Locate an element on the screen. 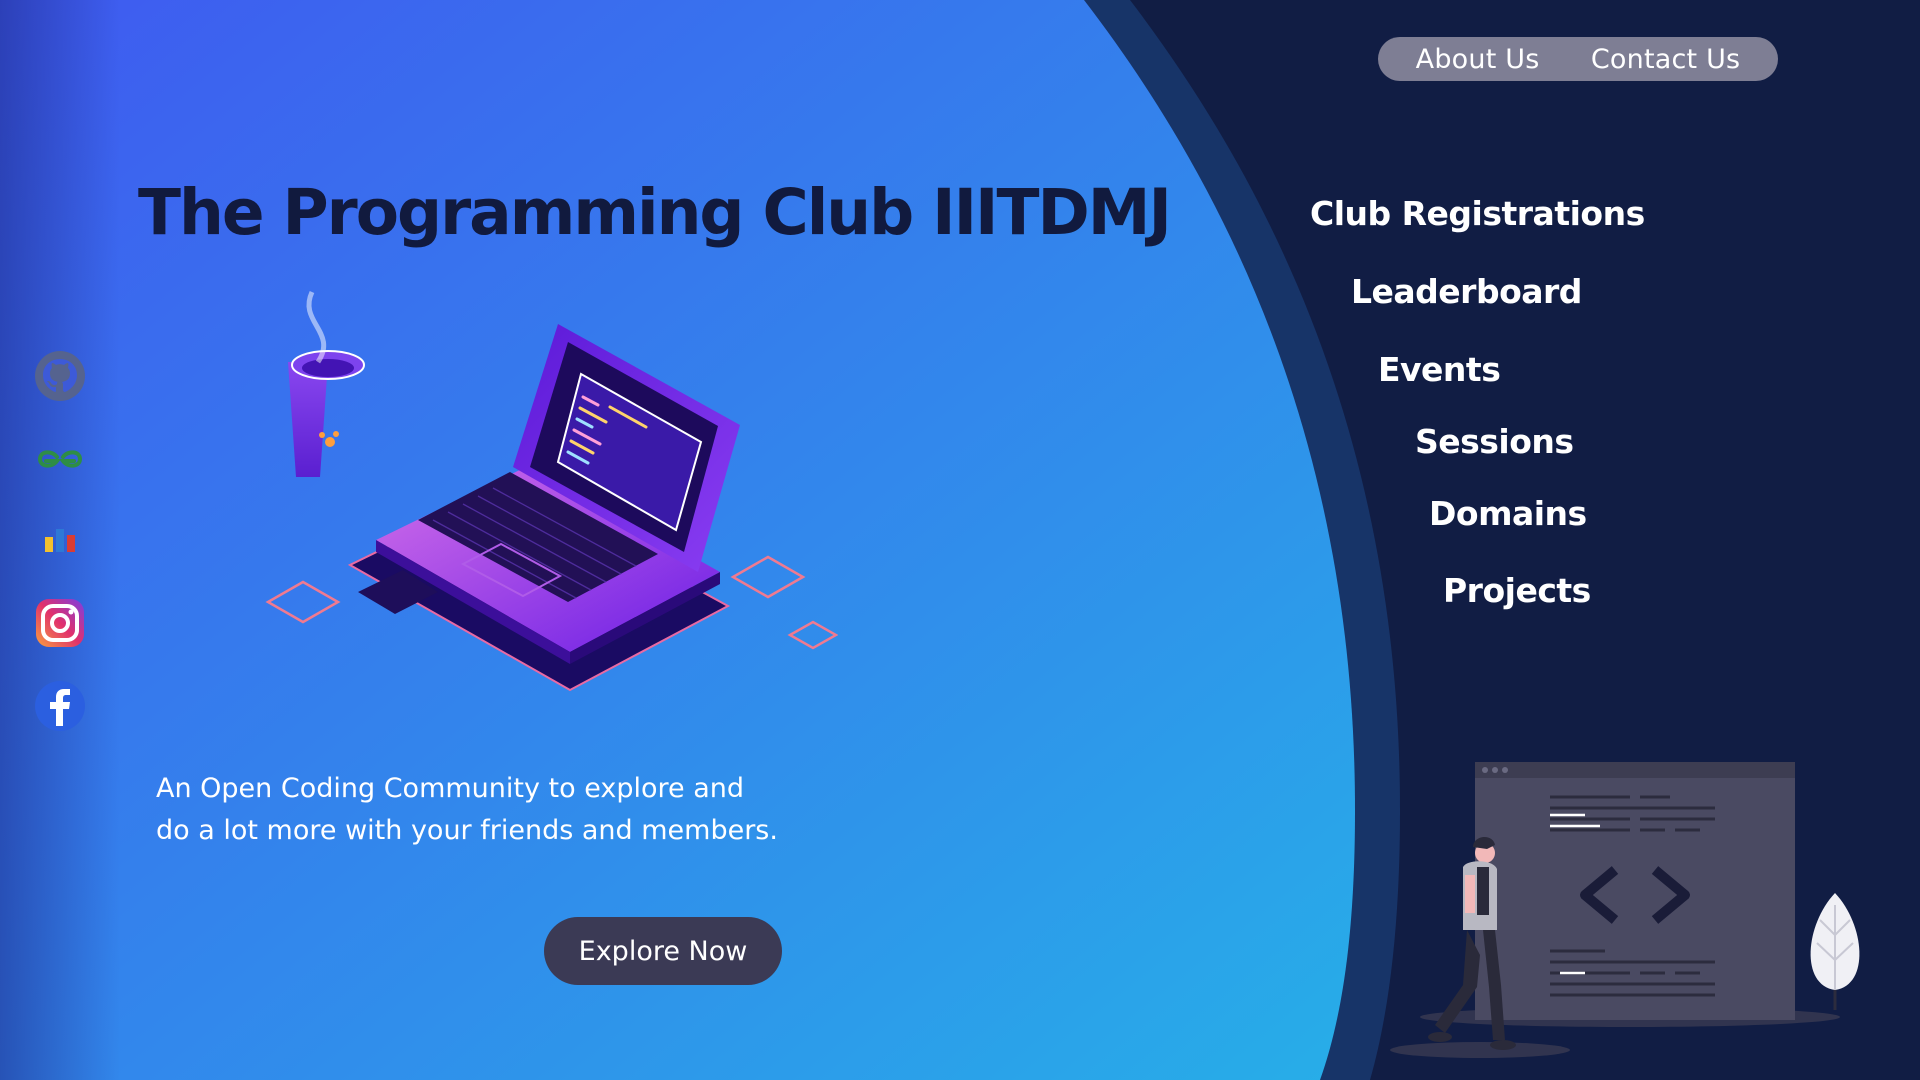  geeksforgeeks-icon is located at coordinates (60, 459).